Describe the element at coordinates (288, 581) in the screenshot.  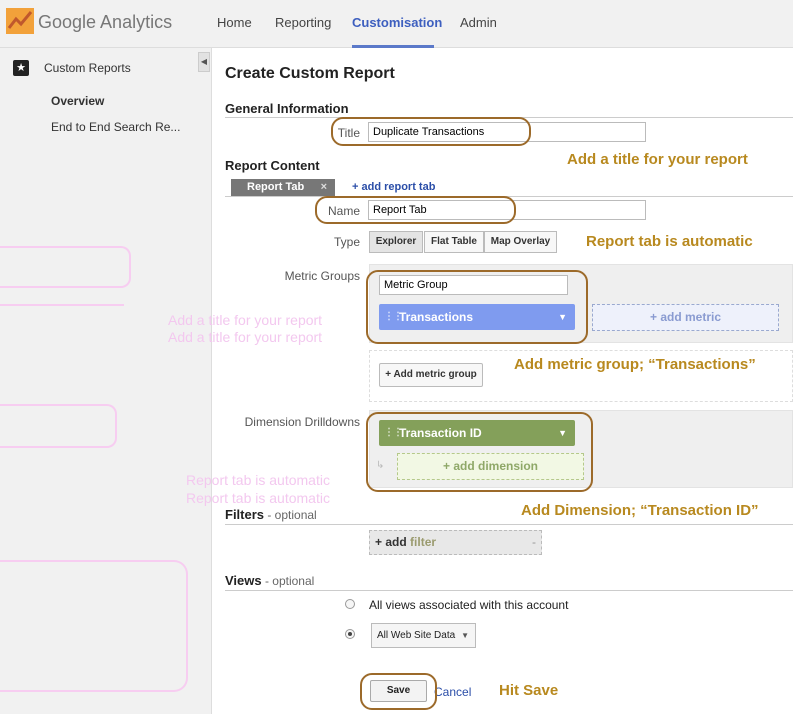
I see `views-optional: - optional` at that location.